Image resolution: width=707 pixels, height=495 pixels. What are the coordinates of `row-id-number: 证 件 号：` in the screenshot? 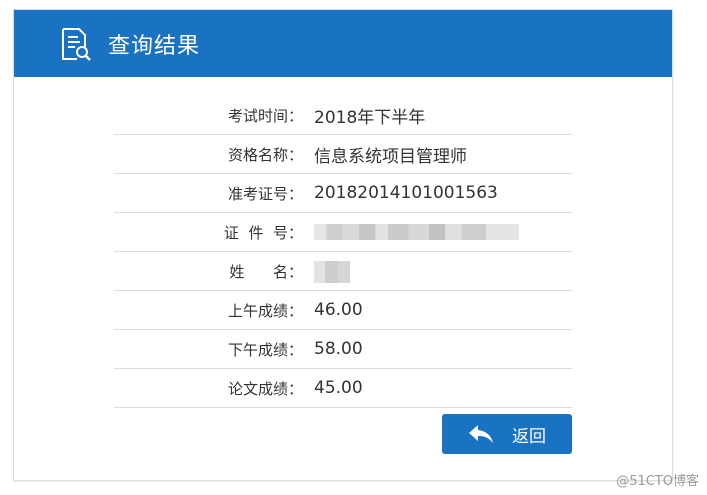 It's located at (343, 232).